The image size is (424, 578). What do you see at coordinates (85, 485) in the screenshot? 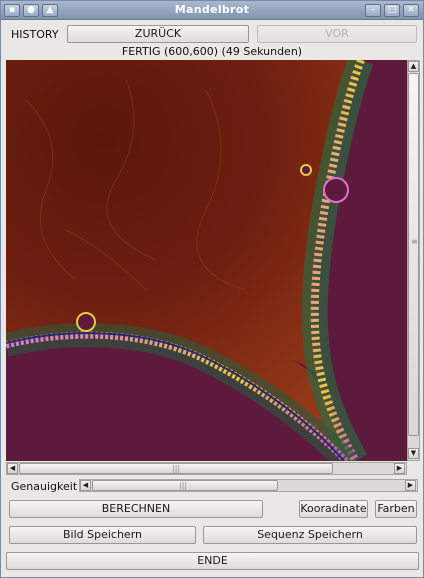
I see `slider-left-icon: ◀` at bounding box center [85, 485].